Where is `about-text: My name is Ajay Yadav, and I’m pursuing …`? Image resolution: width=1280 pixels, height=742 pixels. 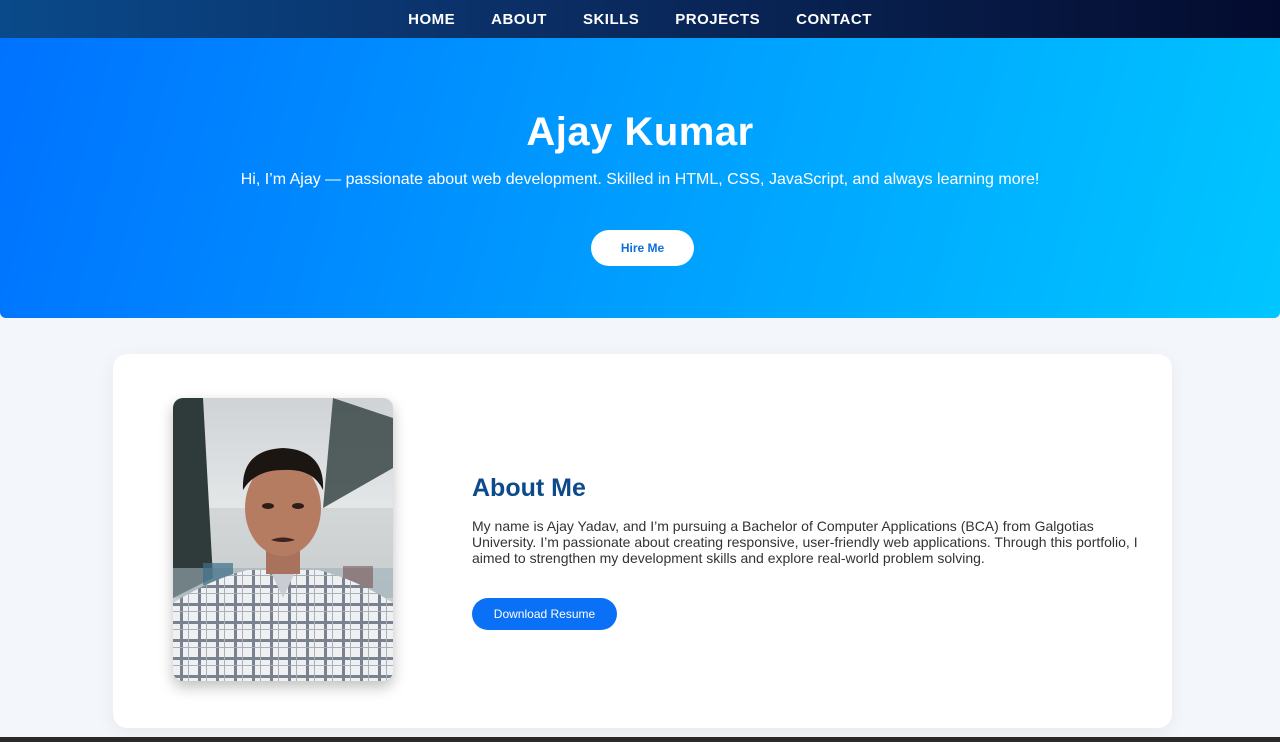 about-text: My name is Ajay Yadav, and I’m pursuing … is located at coordinates (805, 542).